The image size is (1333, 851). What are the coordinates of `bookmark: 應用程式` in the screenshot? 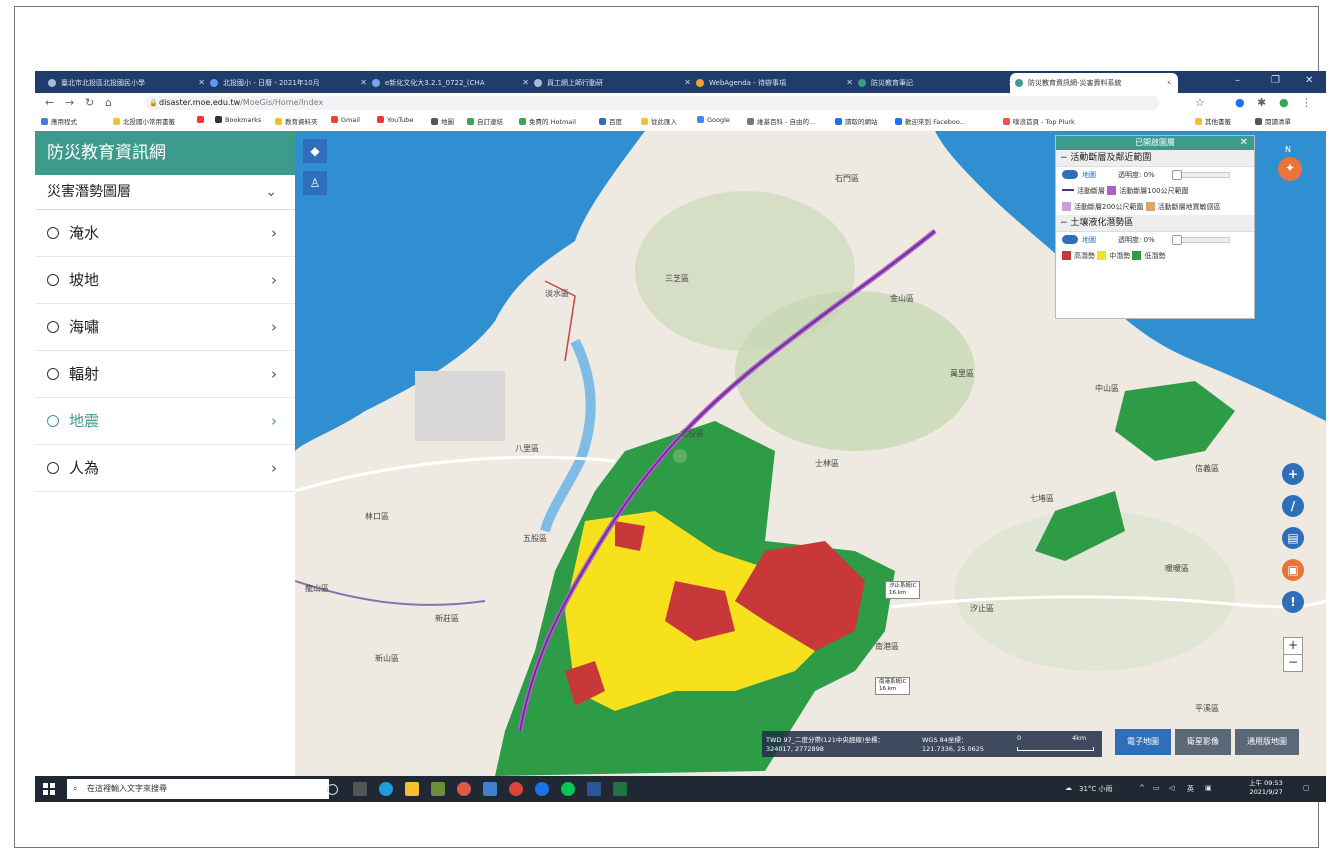 It's located at (59, 121).